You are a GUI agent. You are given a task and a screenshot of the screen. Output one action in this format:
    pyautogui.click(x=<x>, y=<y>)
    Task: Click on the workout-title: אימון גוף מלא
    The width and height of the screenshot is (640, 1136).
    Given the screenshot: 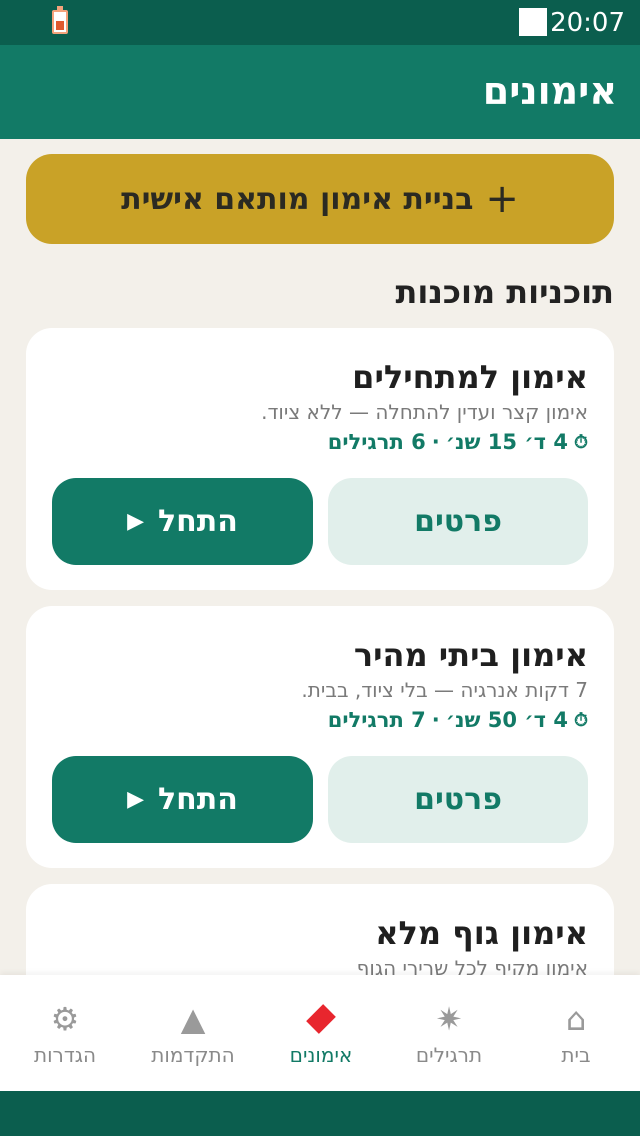 What is the action you would take?
    pyautogui.click(x=481, y=933)
    